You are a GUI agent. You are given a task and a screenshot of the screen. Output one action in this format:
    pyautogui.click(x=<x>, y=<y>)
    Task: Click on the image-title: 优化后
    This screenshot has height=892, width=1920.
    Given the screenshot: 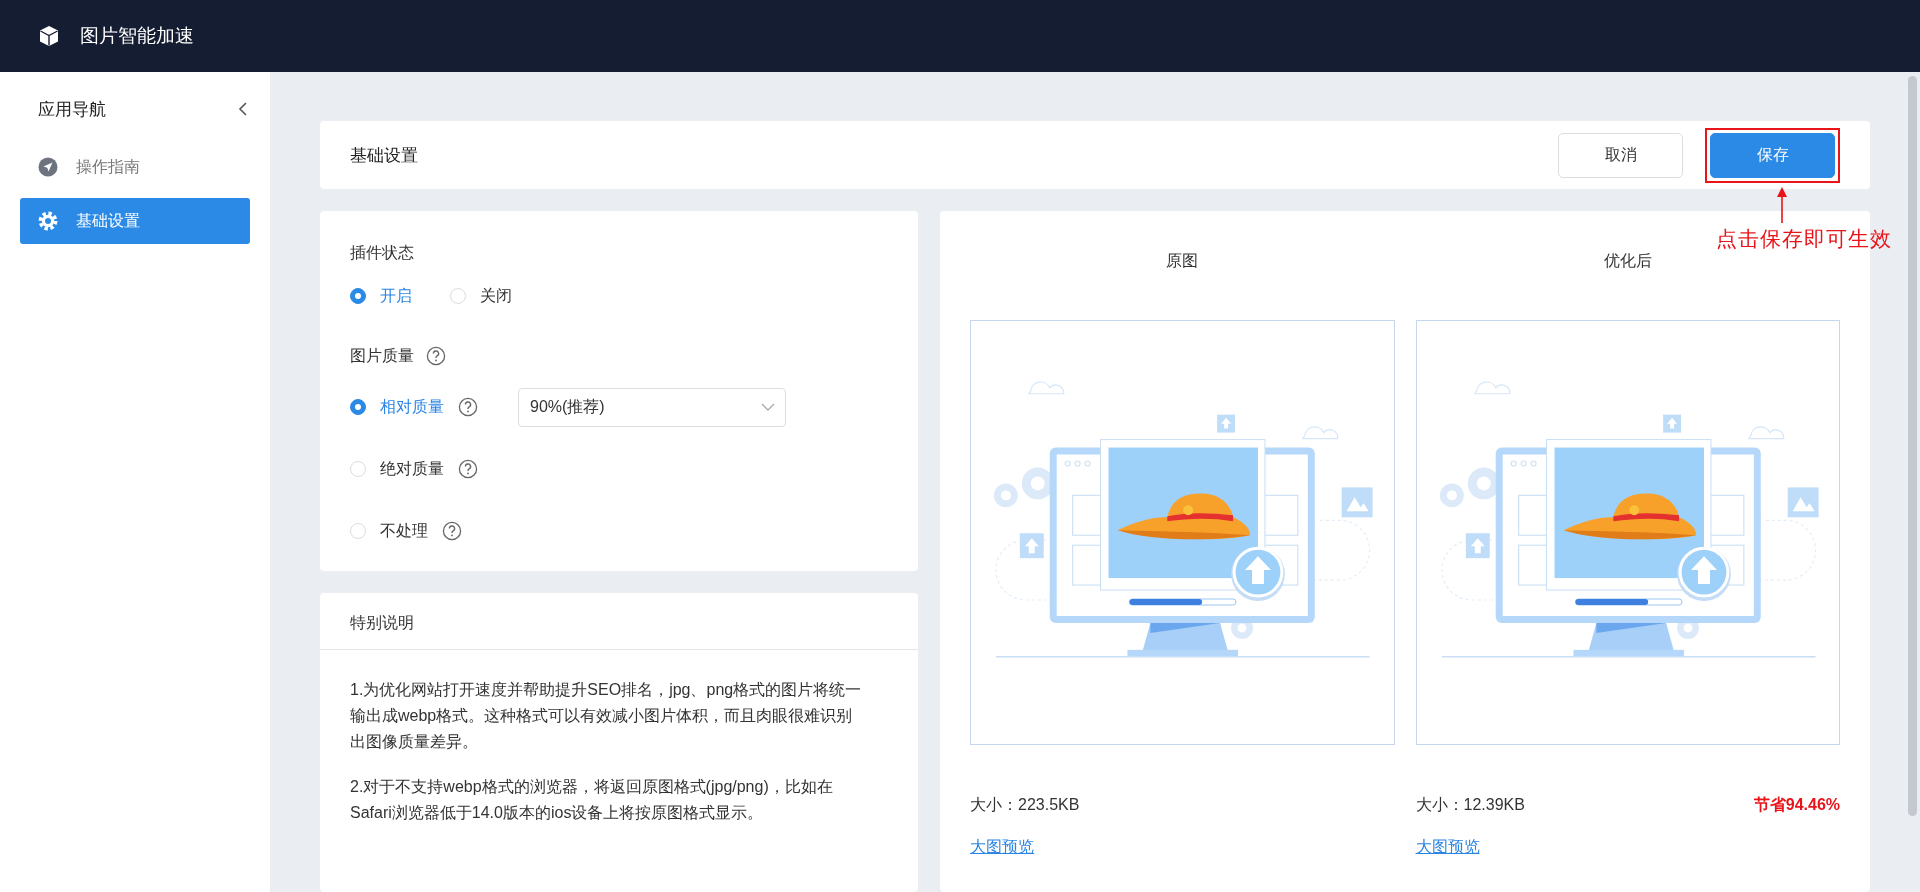 What is the action you would take?
    pyautogui.click(x=1627, y=261)
    